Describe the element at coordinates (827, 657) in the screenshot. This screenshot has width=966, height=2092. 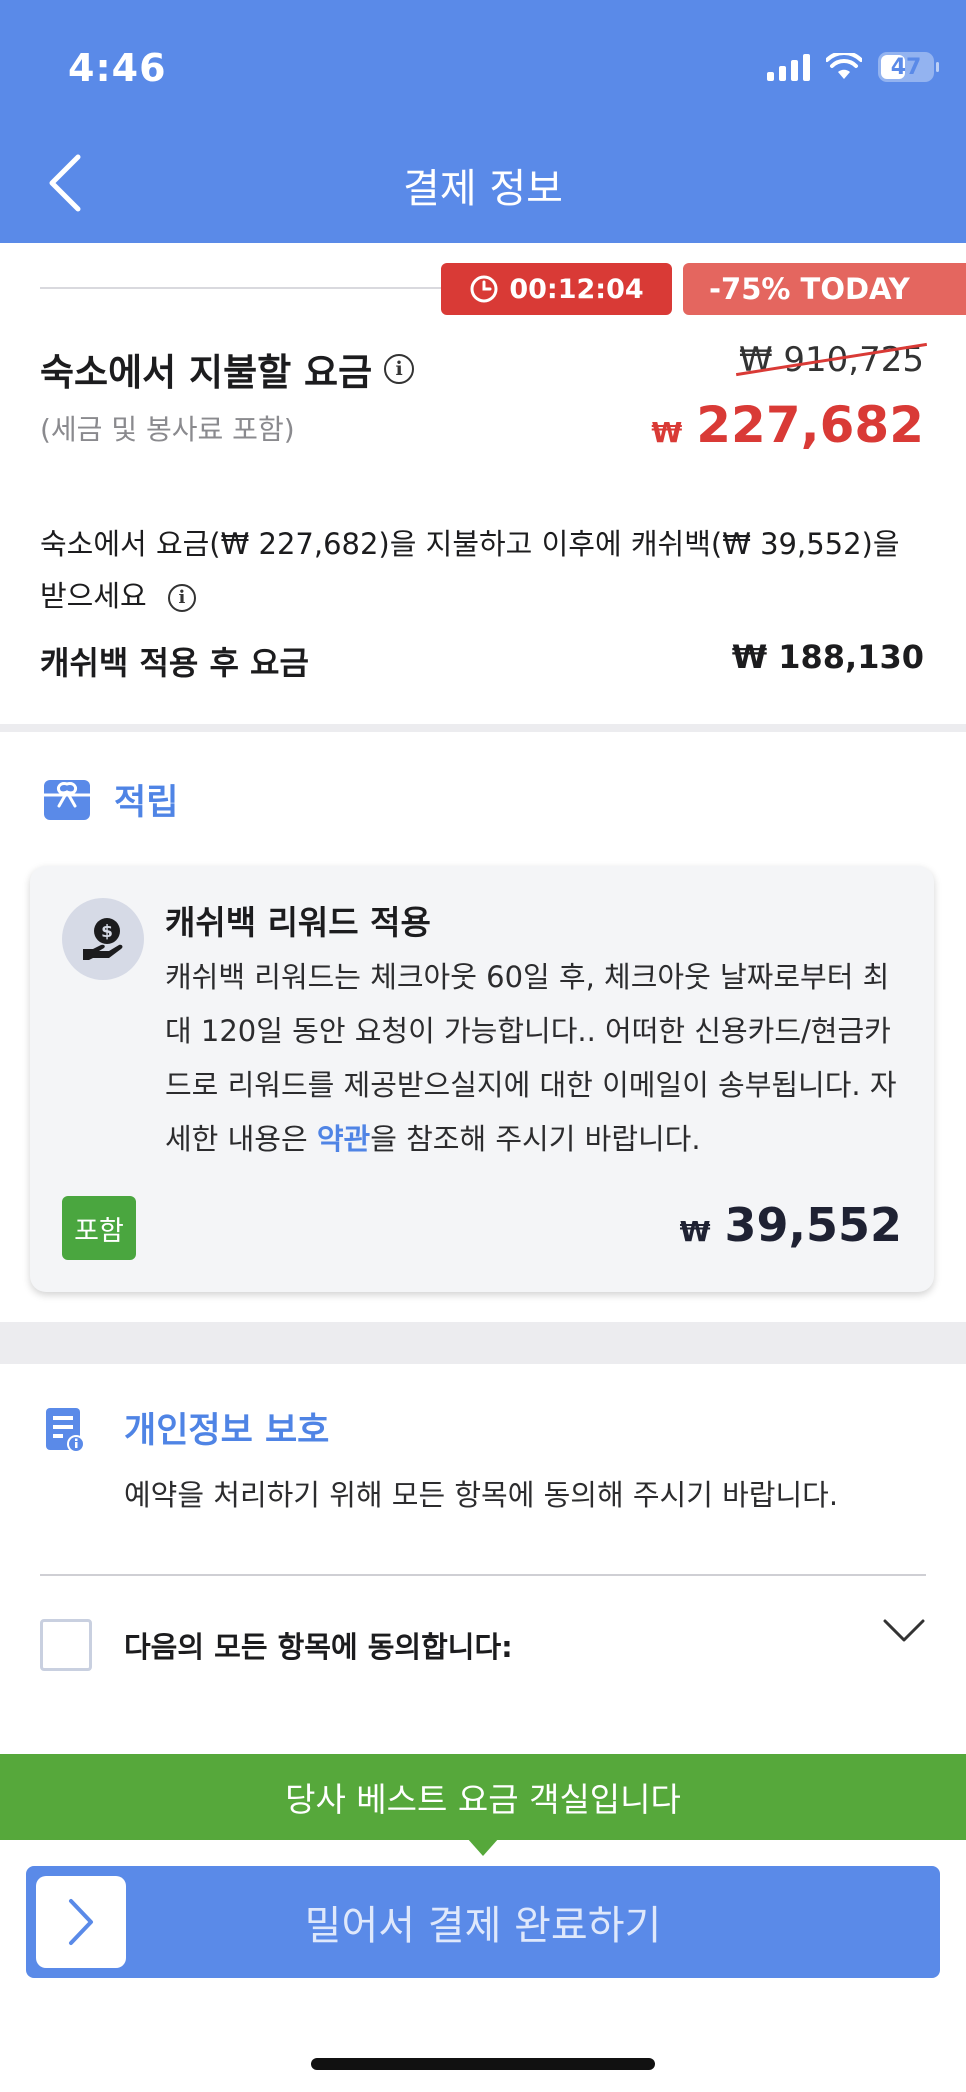
I see `after-cashback-value: ₩ 188,130` at that location.